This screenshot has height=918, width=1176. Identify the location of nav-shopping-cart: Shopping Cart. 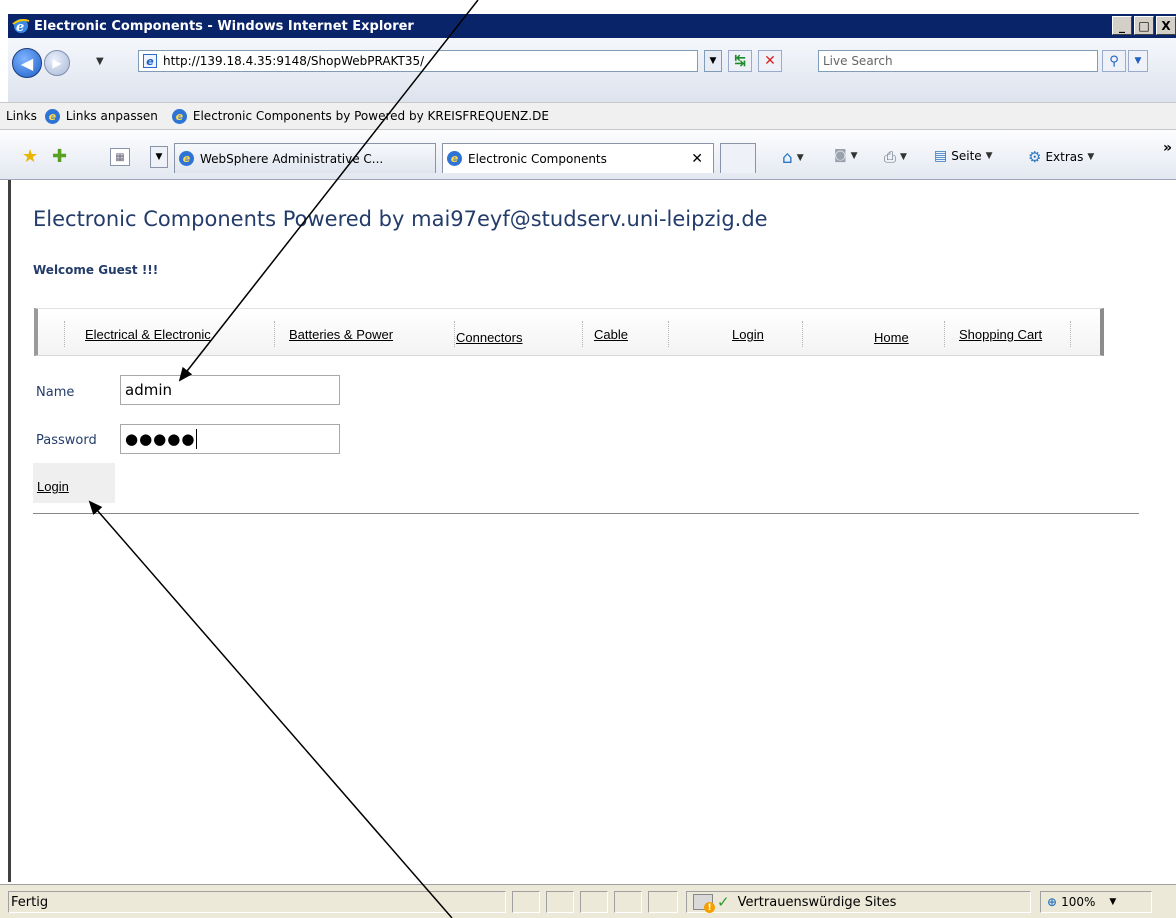
(1000, 334).